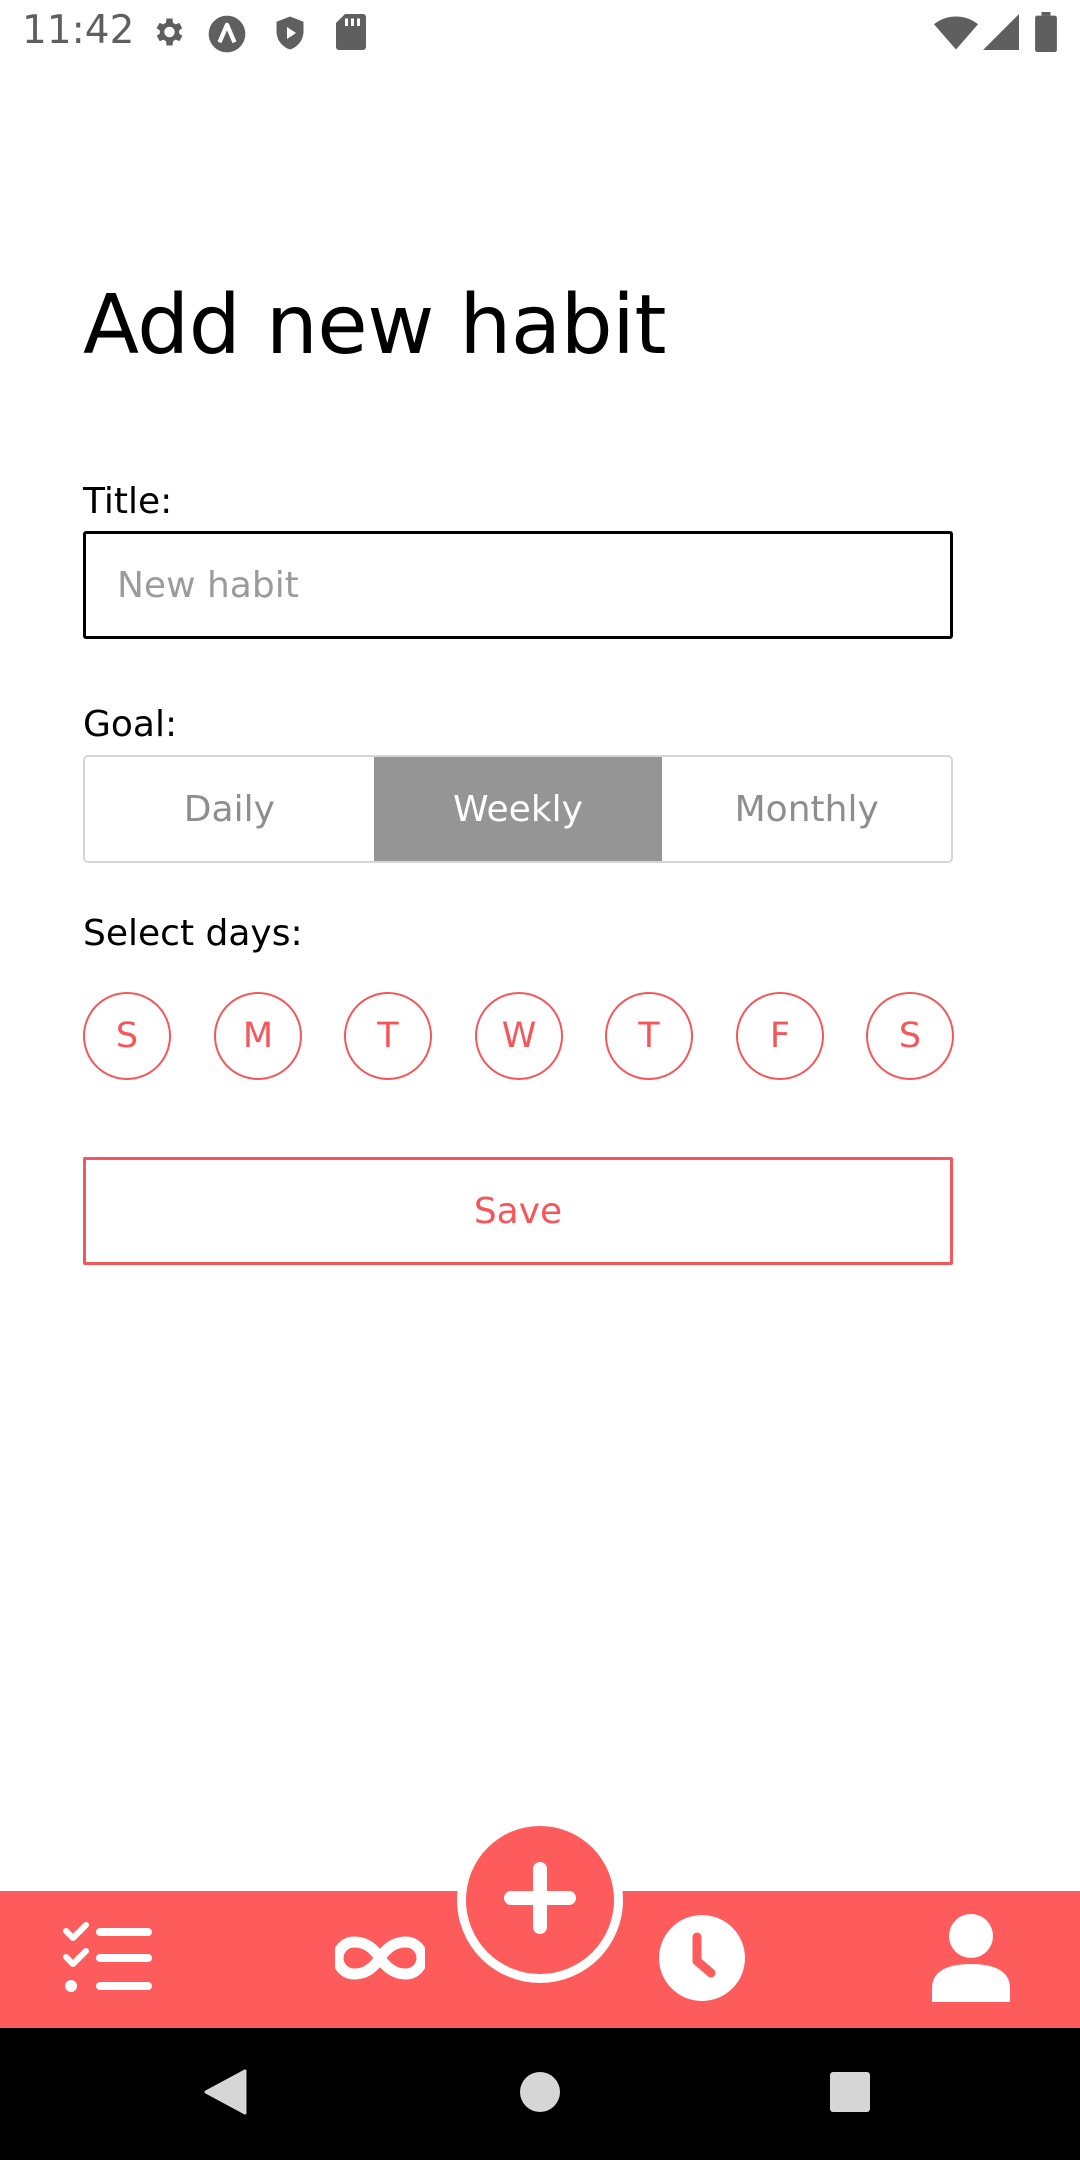 This screenshot has height=2160, width=1080. I want to click on goal-selector: Daily Weekly Monthly, so click(518, 809).